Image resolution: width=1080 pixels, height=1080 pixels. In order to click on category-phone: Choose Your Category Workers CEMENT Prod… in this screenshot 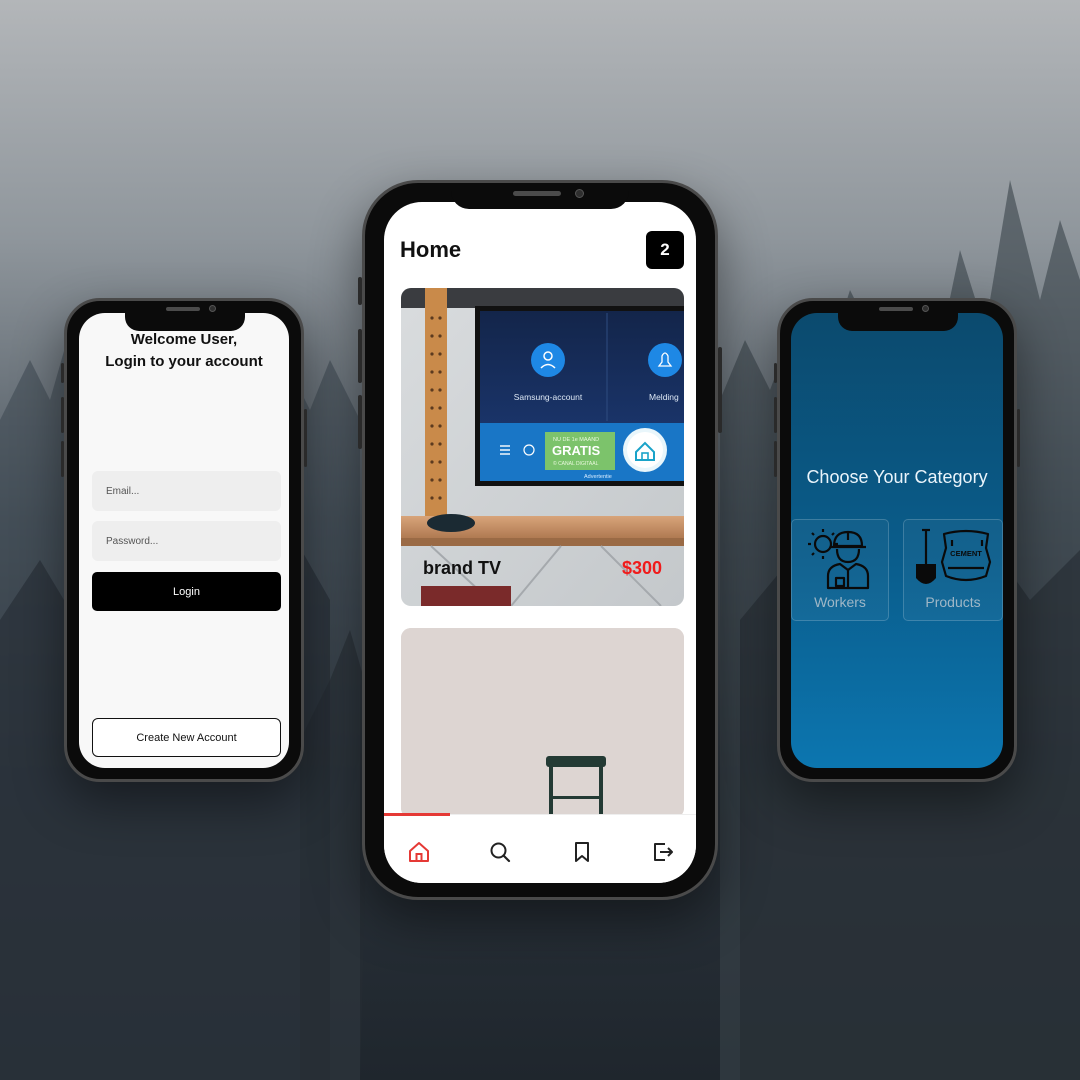, I will do `click(897, 540)`.